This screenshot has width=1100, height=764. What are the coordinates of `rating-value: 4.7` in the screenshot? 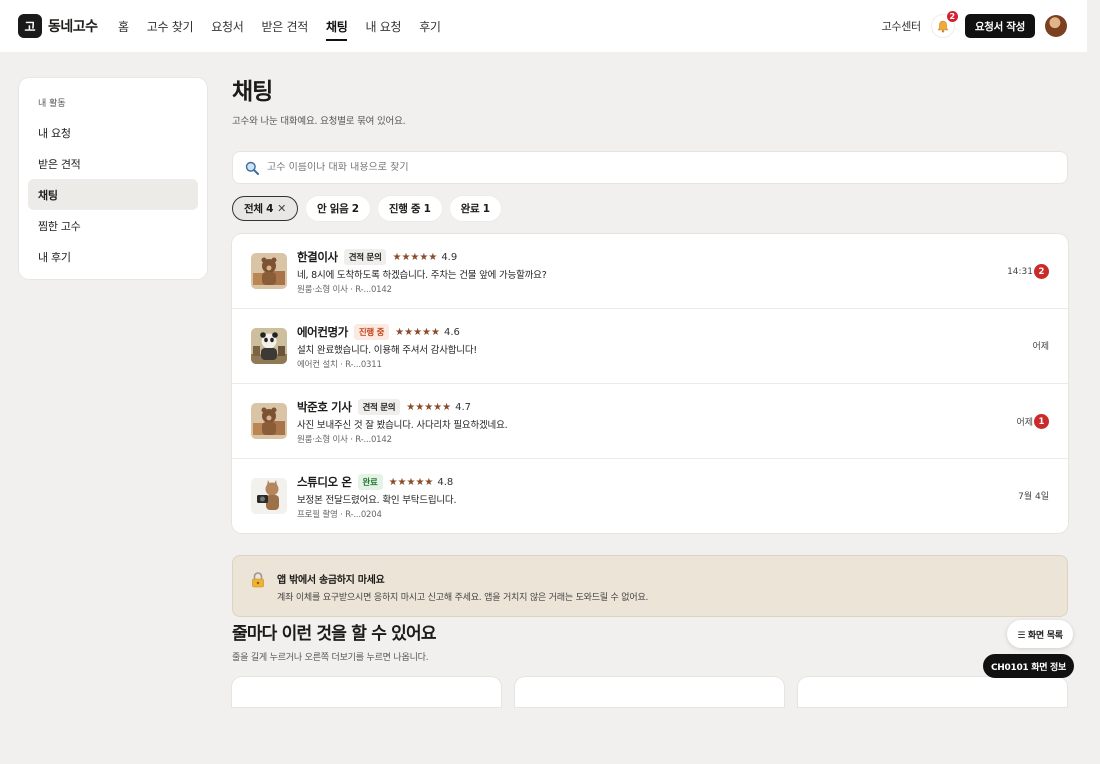 It's located at (463, 407).